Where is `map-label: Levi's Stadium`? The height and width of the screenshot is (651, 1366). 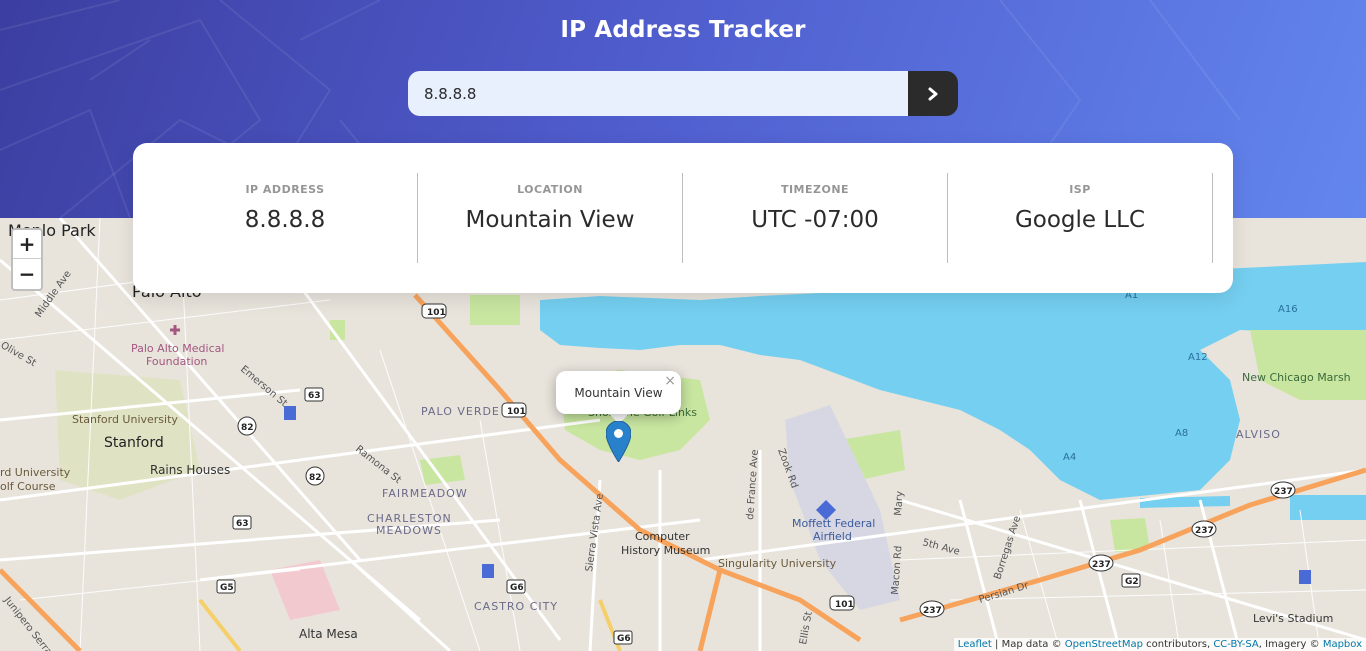
map-label: Levi's Stadium is located at coordinates (1293, 618).